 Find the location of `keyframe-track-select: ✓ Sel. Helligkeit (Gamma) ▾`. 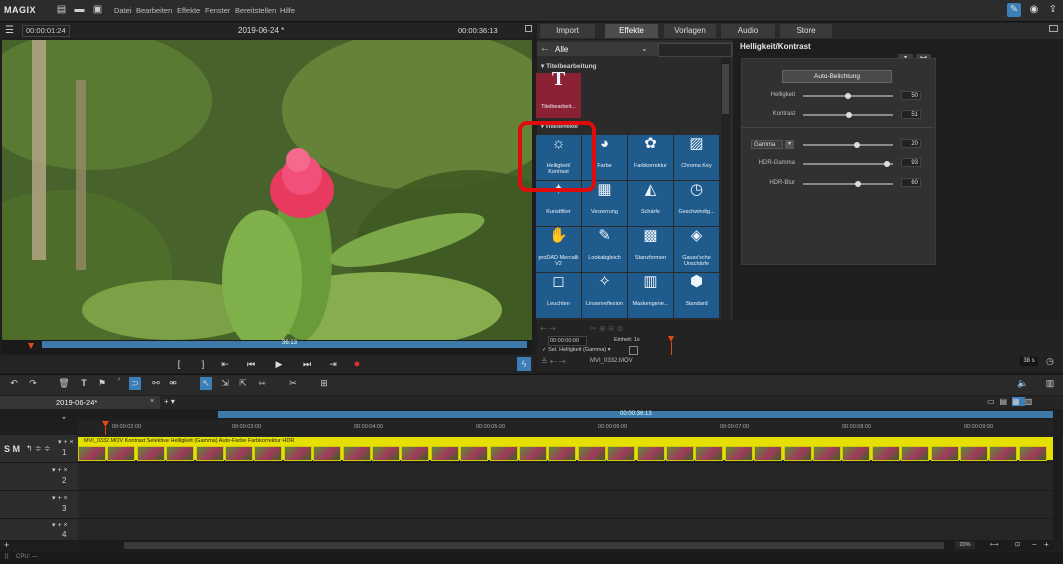

keyframe-track-select: ✓ Sel. Helligkeit (Gamma) ▾ is located at coordinates (584, 350).